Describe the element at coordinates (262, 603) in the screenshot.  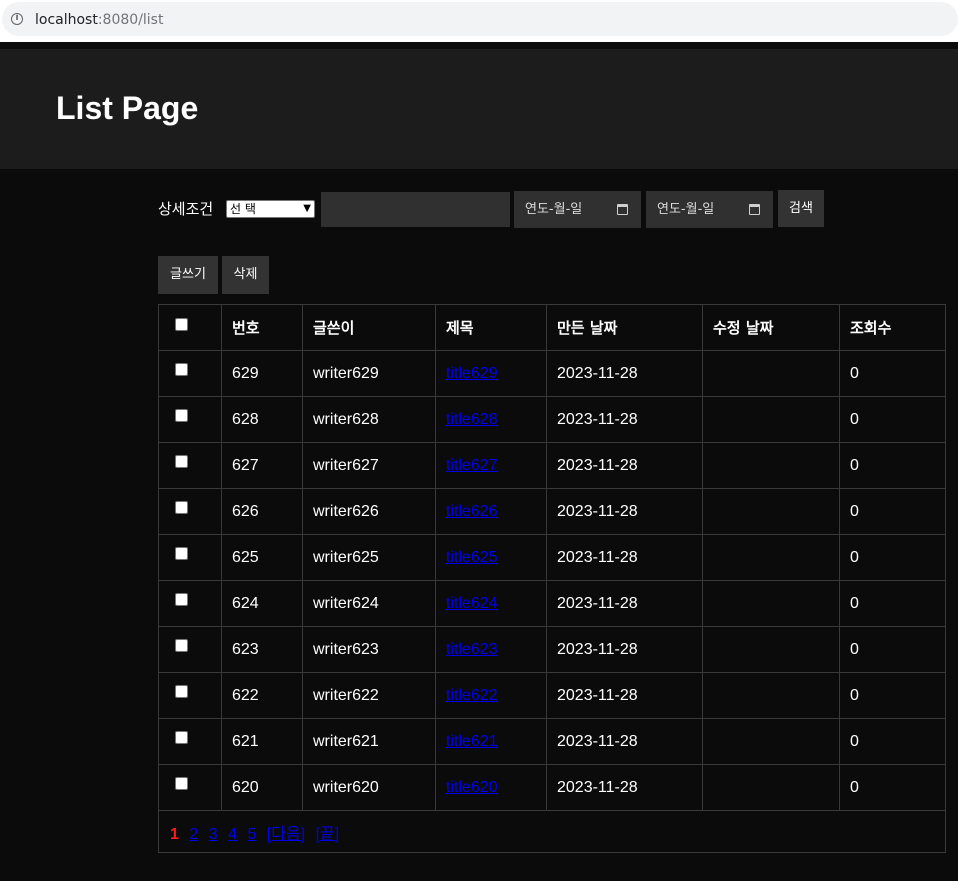
I see `cell-no: 624` at that location.